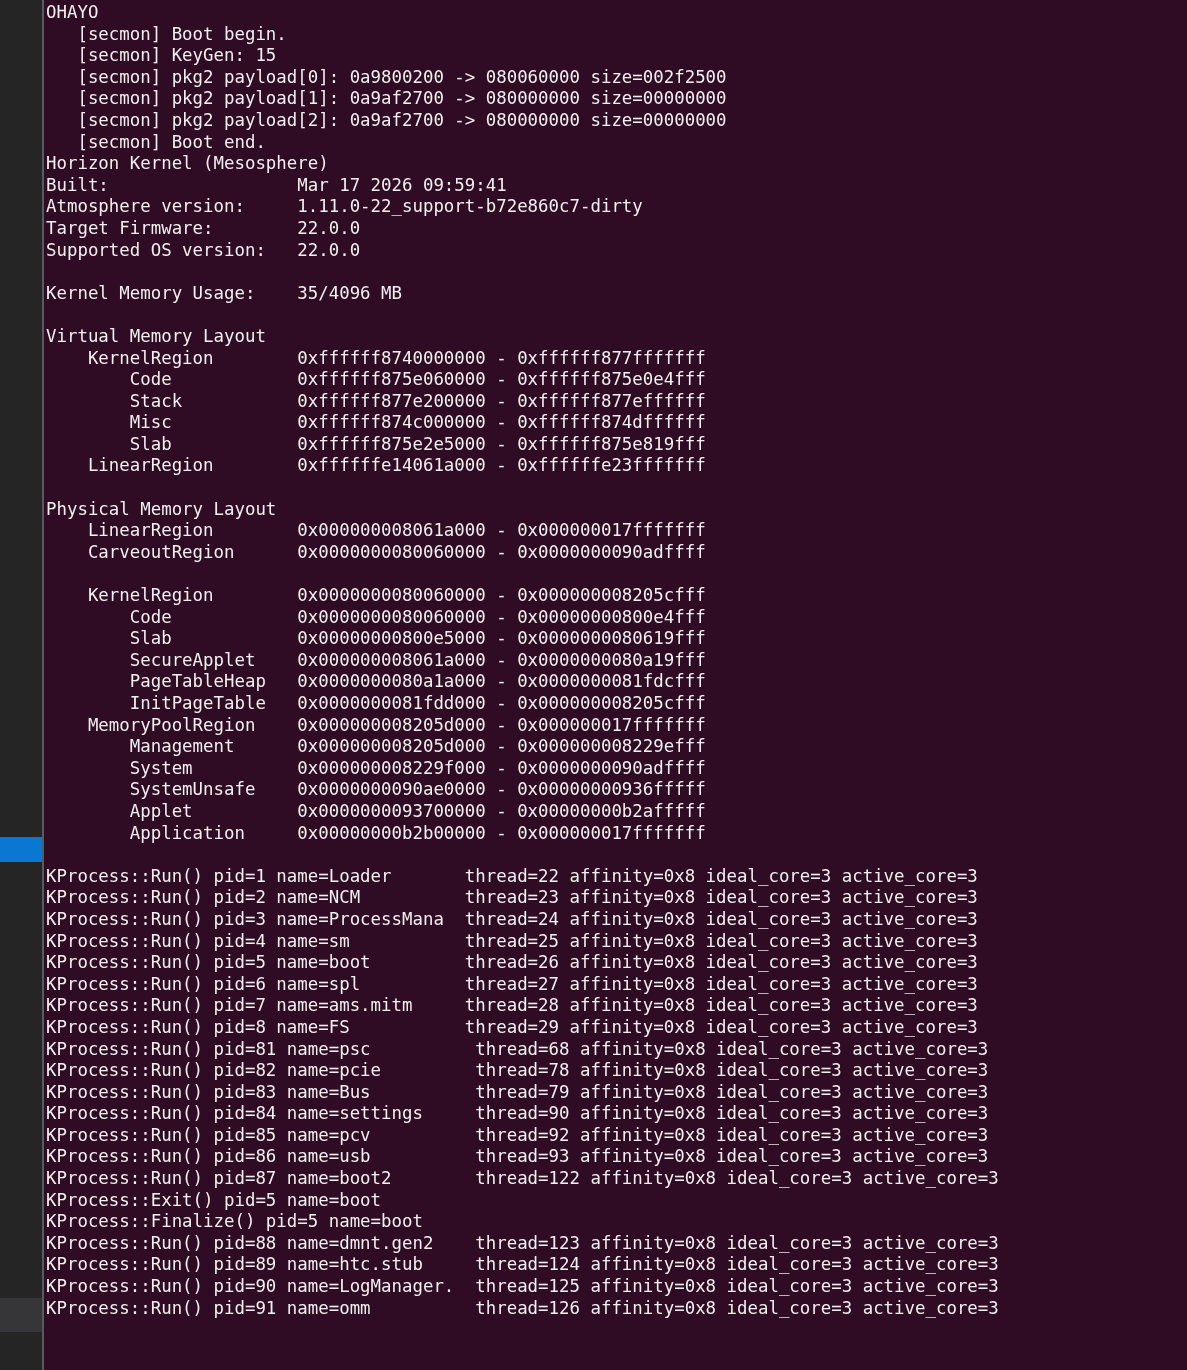  Describe the element at coordinates (162, 509) in the screenshot. I see `log-line: Physical Memory Layout` at that location.